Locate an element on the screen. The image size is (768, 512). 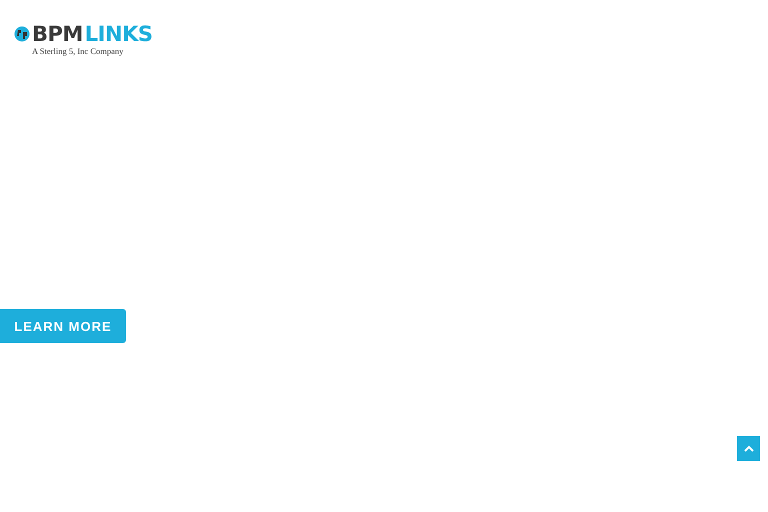
logo-text: BPM is located at coordinates (57, 34).